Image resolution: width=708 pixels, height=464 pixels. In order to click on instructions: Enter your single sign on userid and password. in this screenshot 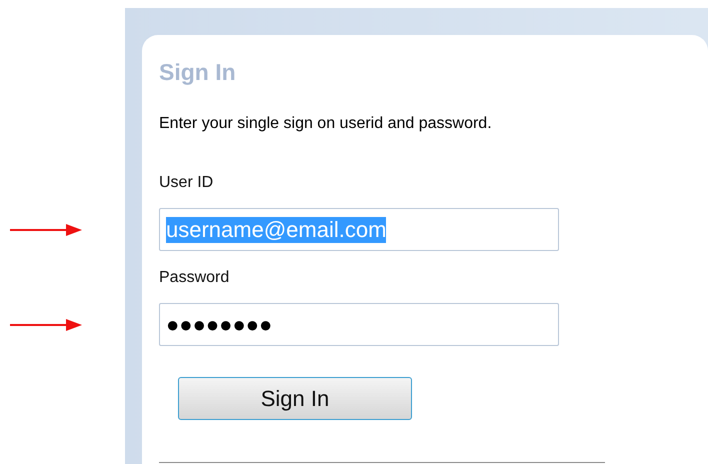, I will do `click(325, 124)`.